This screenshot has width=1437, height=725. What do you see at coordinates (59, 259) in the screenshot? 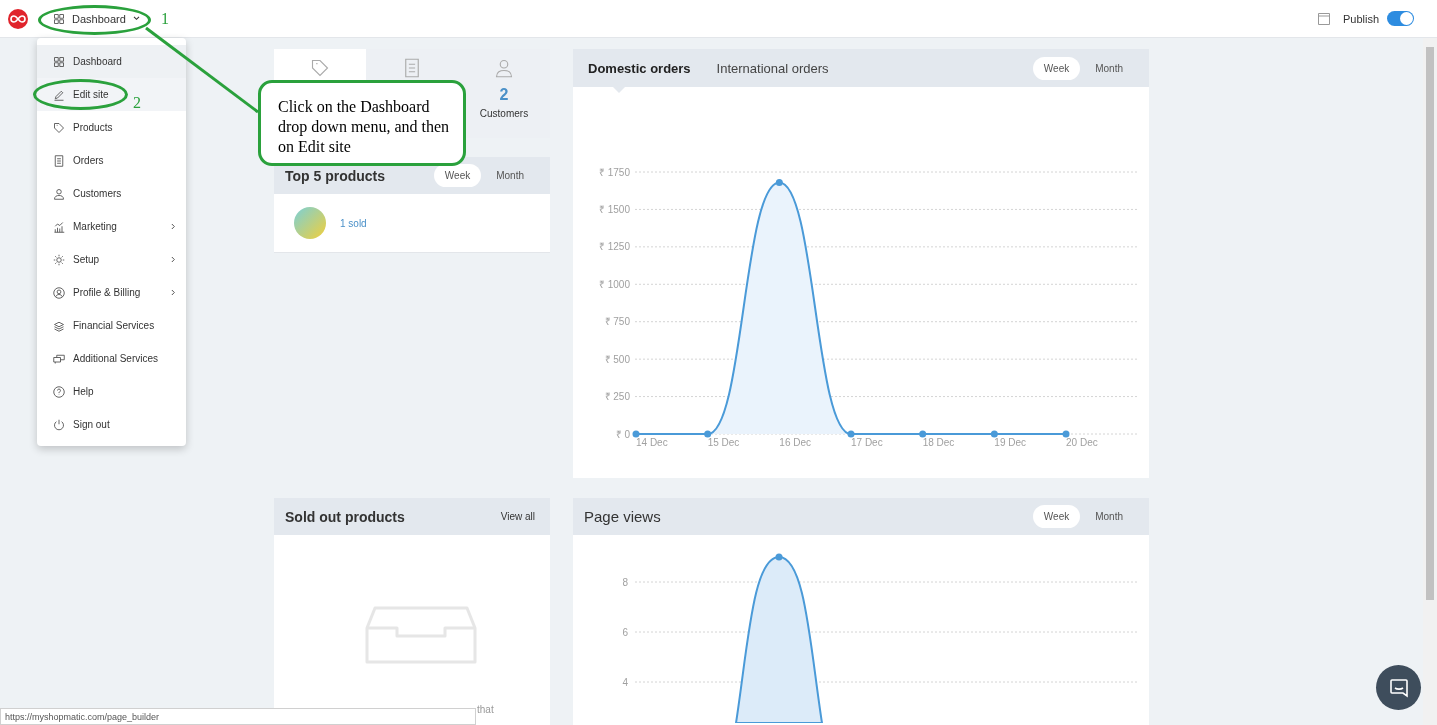
I see `settings-icon` at bounding box center [59, 259].